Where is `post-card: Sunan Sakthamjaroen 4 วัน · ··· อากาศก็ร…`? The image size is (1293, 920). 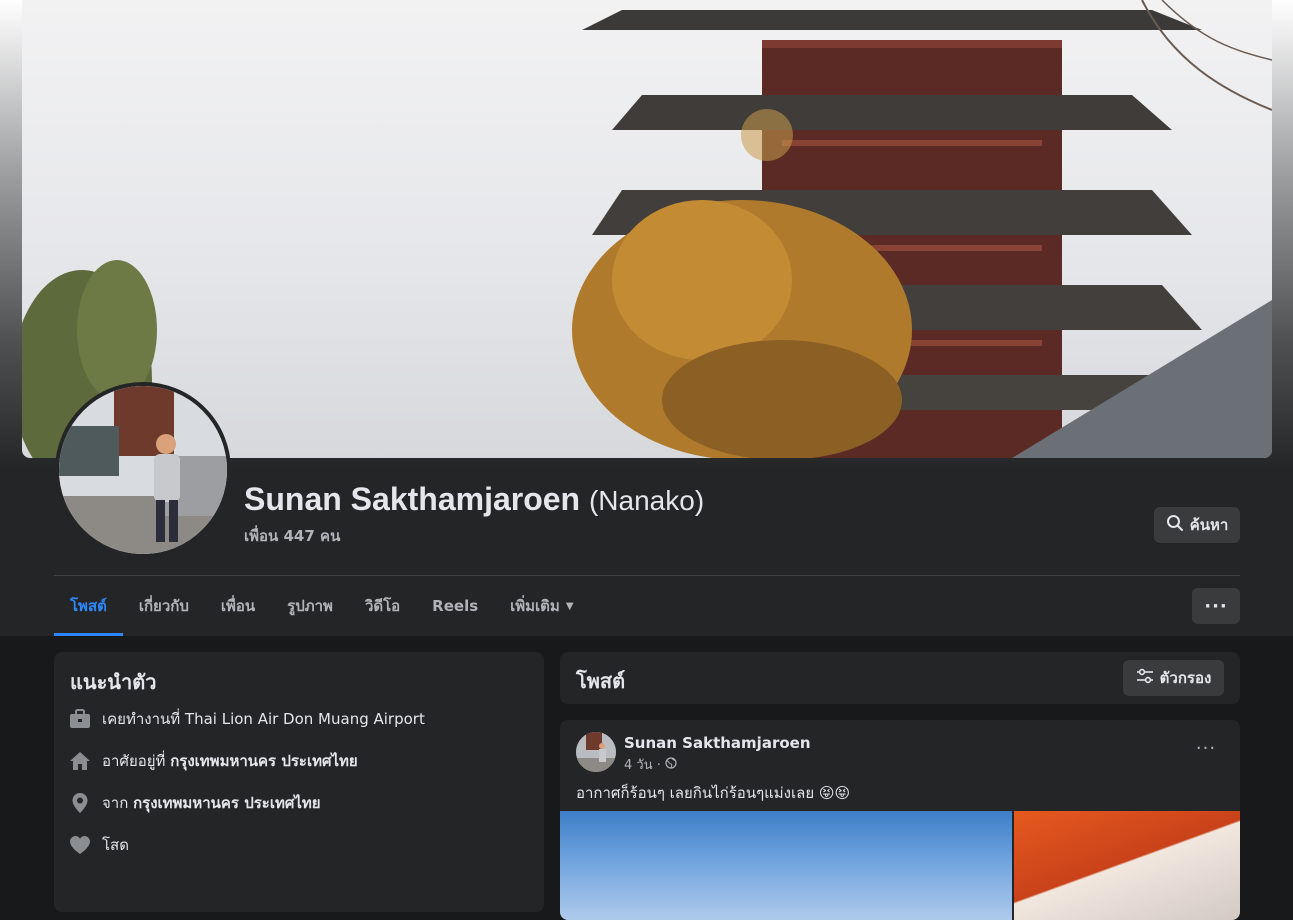
post-card: Sunan Sakthamjaroen 4 วัน · ··· อากาศก็ร… is located at coordinates (900, 820).